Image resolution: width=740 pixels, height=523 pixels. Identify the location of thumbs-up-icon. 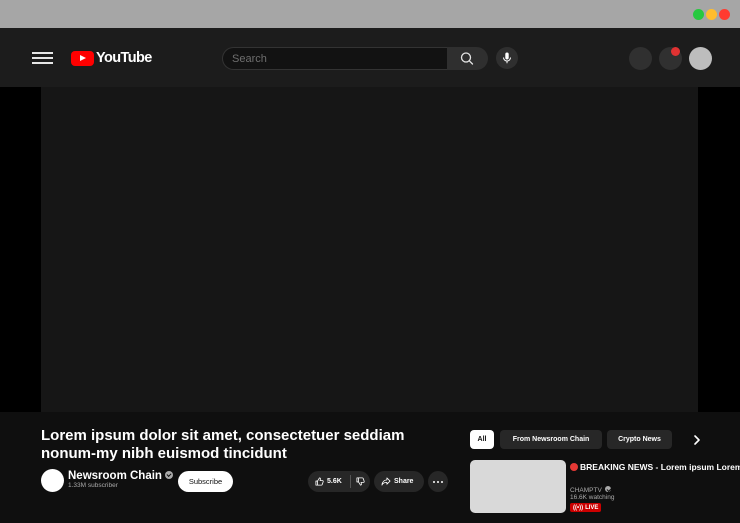
(319, 481).